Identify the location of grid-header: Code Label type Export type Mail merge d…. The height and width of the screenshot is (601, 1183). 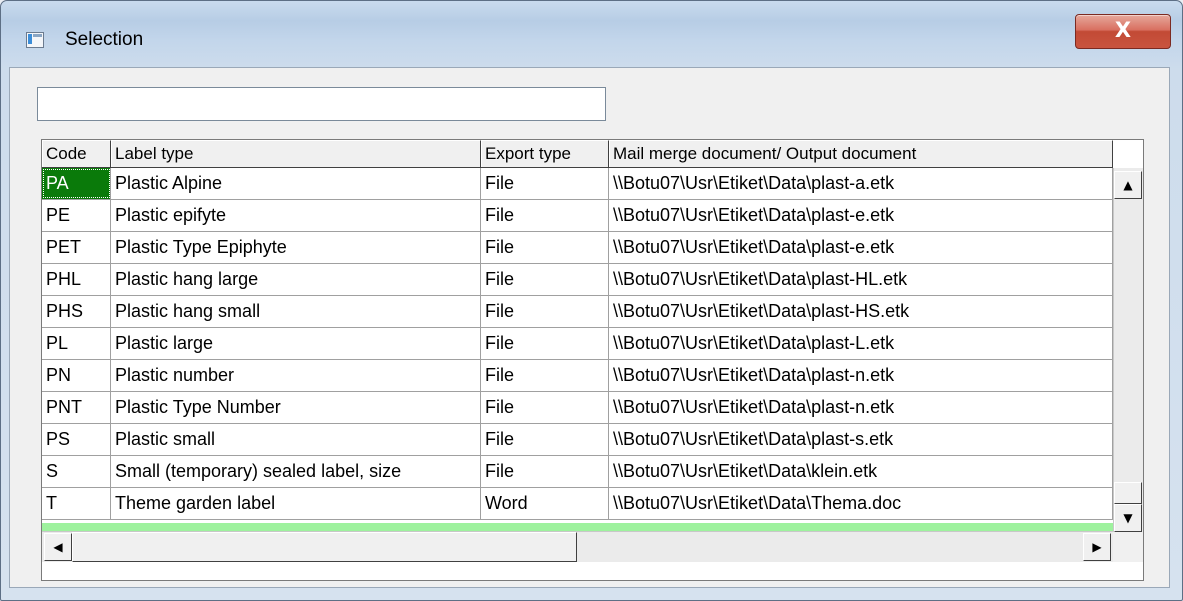
(577, 154).